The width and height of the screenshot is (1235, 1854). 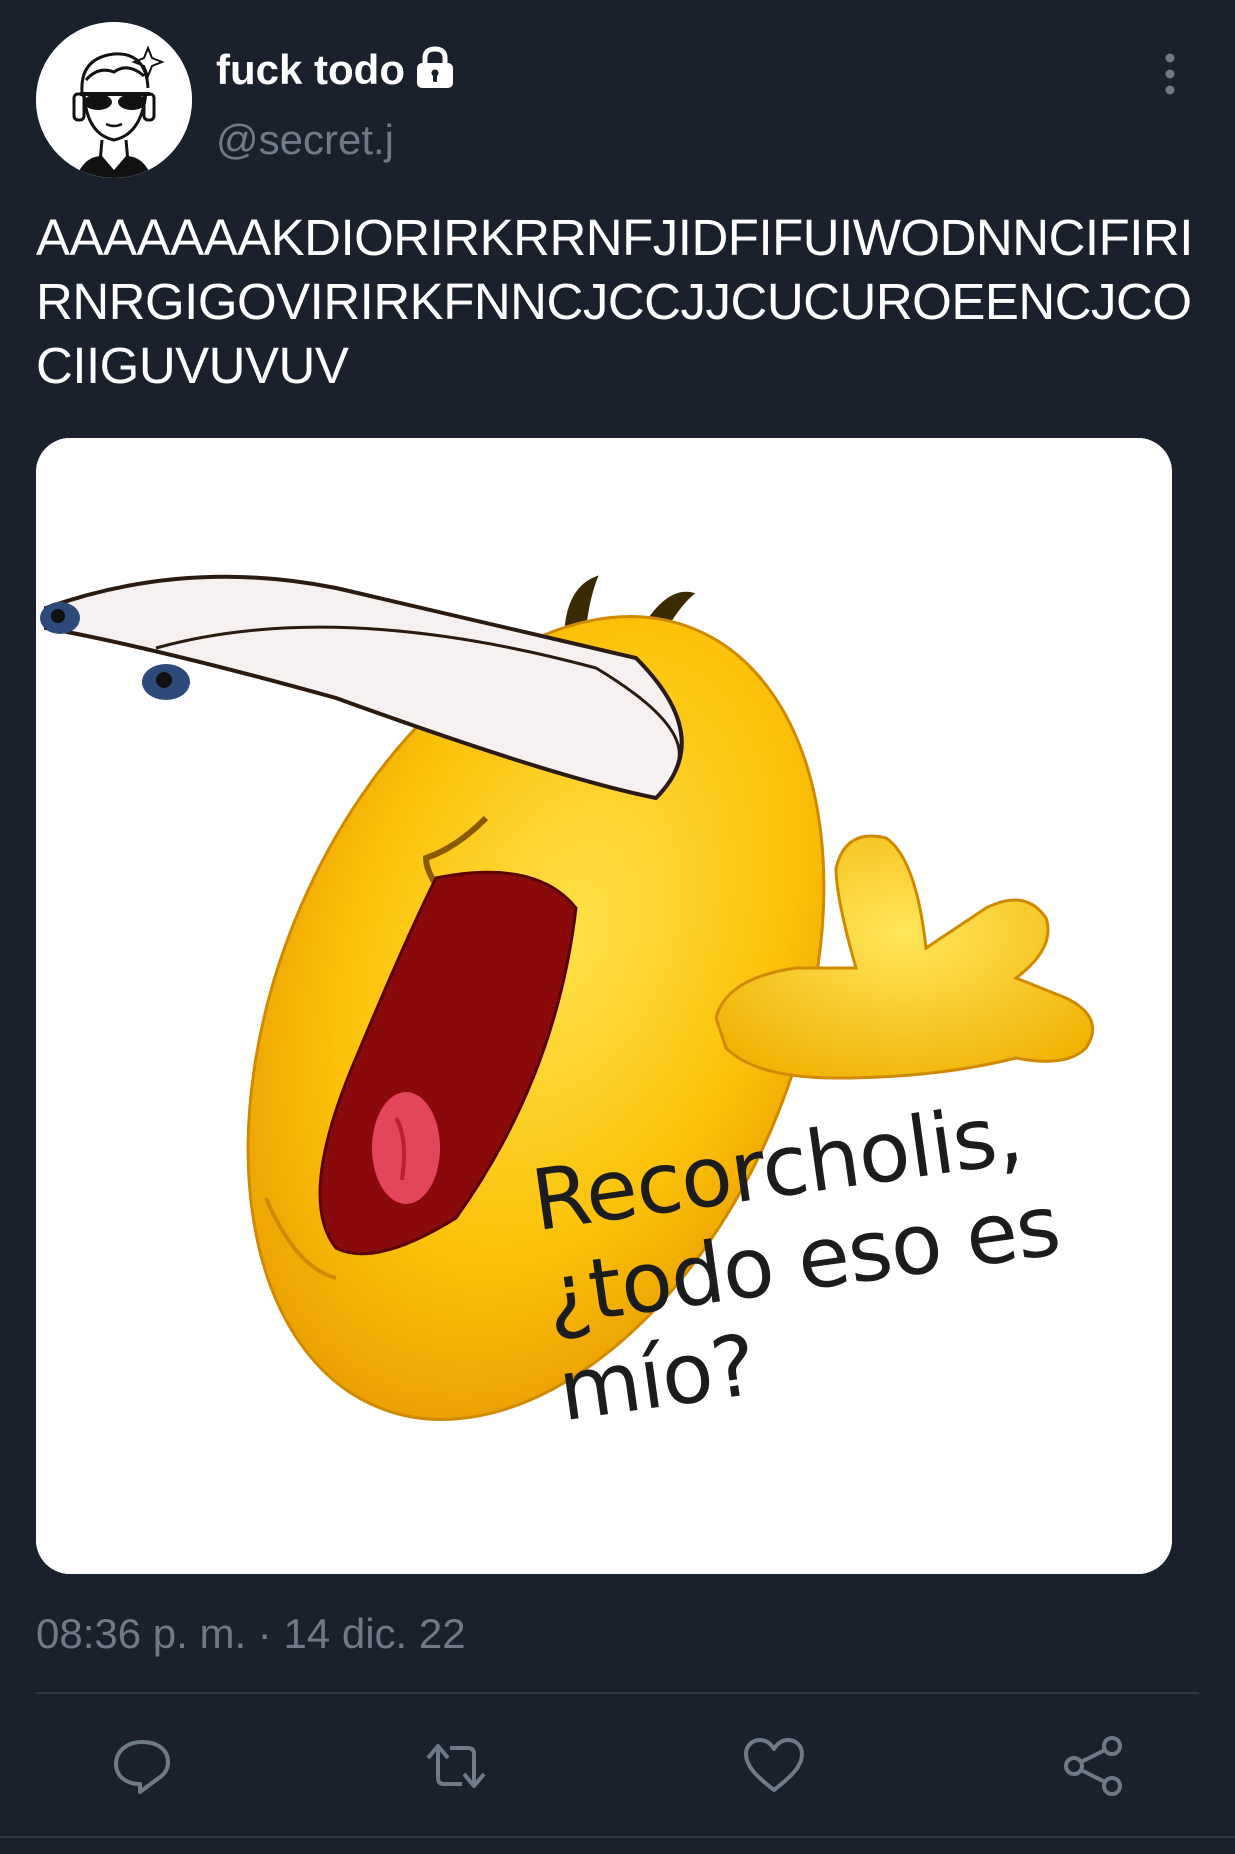 What do you see at coordinates (617, 1837) in the screenshot?
I see `bottom-divider` at bounding box center [617, 1837].